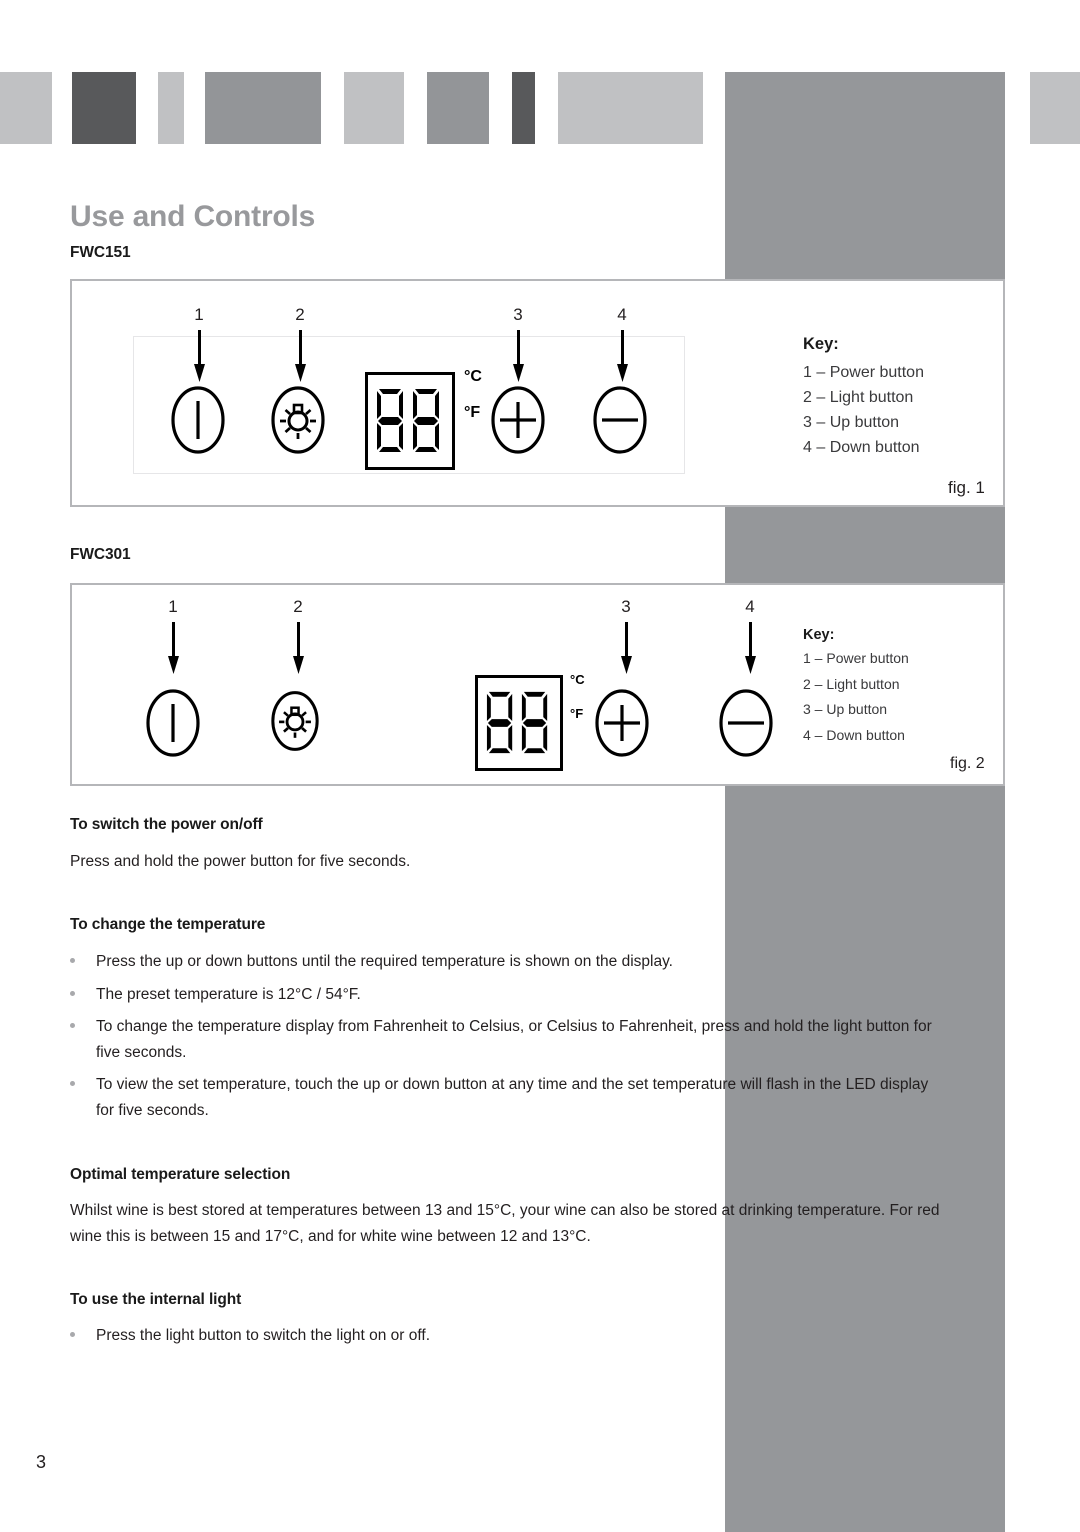 The height and width of the screenshot is (1532, 1080). I want to click on model-label-fwc301: FWC301, so click(100, 554).